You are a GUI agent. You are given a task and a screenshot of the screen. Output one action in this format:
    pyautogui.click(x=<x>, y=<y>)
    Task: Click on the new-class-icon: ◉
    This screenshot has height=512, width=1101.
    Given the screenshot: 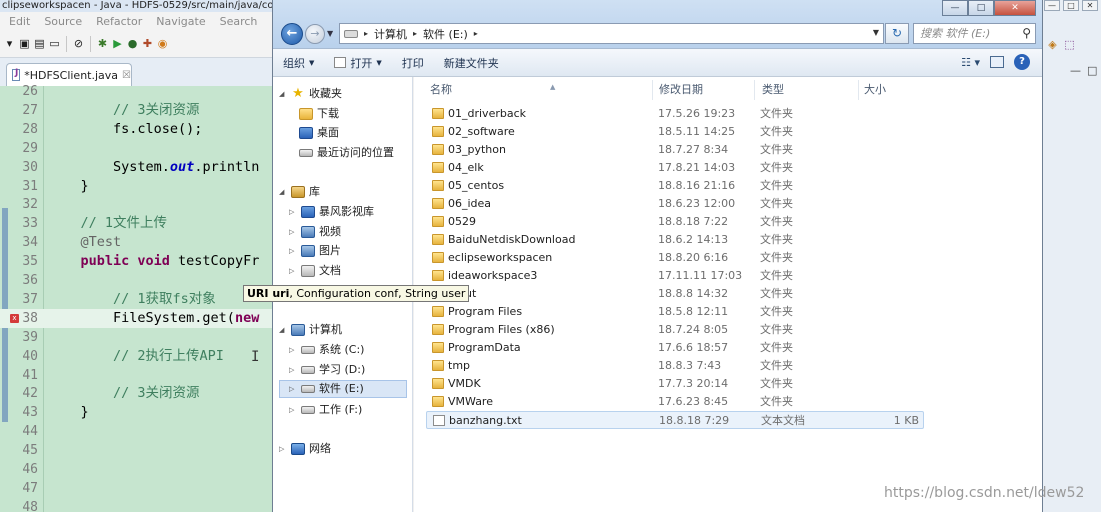 What is the action you would take?
    pyautogui.click(x=162, y=43)
    